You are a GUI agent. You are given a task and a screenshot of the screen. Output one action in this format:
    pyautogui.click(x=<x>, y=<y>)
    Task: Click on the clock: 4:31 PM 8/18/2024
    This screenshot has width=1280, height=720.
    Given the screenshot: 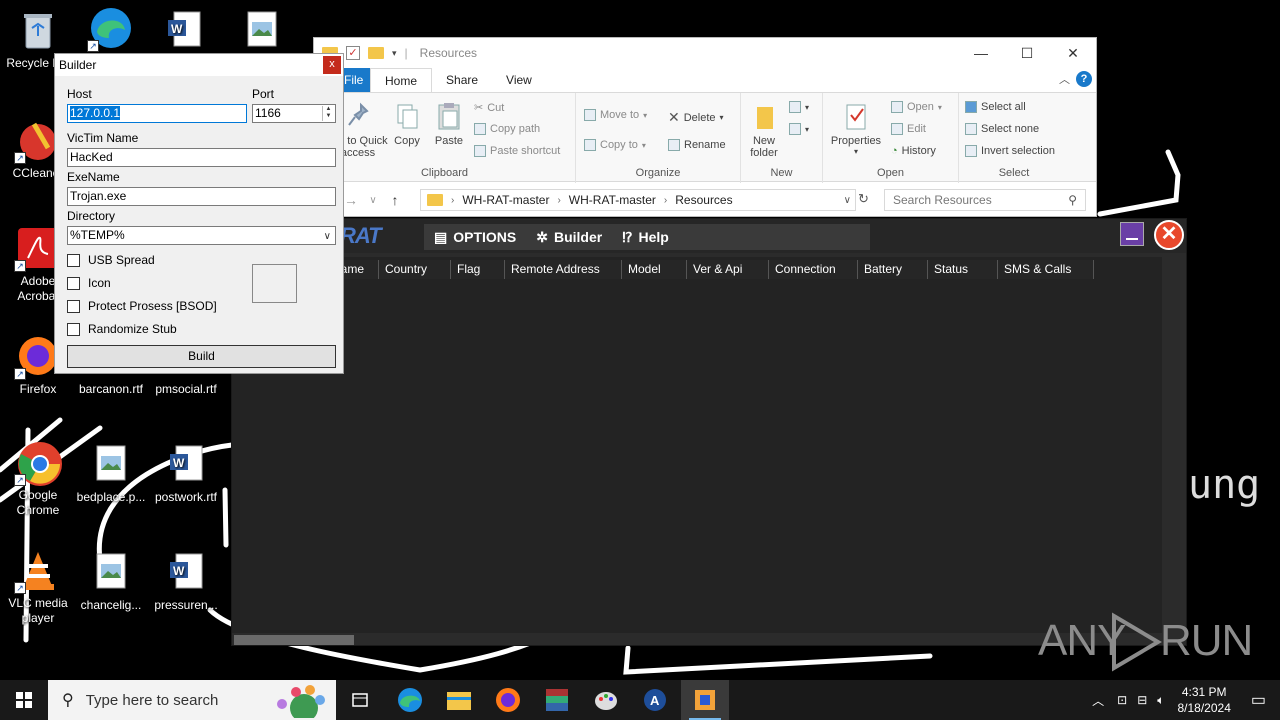 What is the action you would take?
    pyautogui.click(x=1203, y=700)
    